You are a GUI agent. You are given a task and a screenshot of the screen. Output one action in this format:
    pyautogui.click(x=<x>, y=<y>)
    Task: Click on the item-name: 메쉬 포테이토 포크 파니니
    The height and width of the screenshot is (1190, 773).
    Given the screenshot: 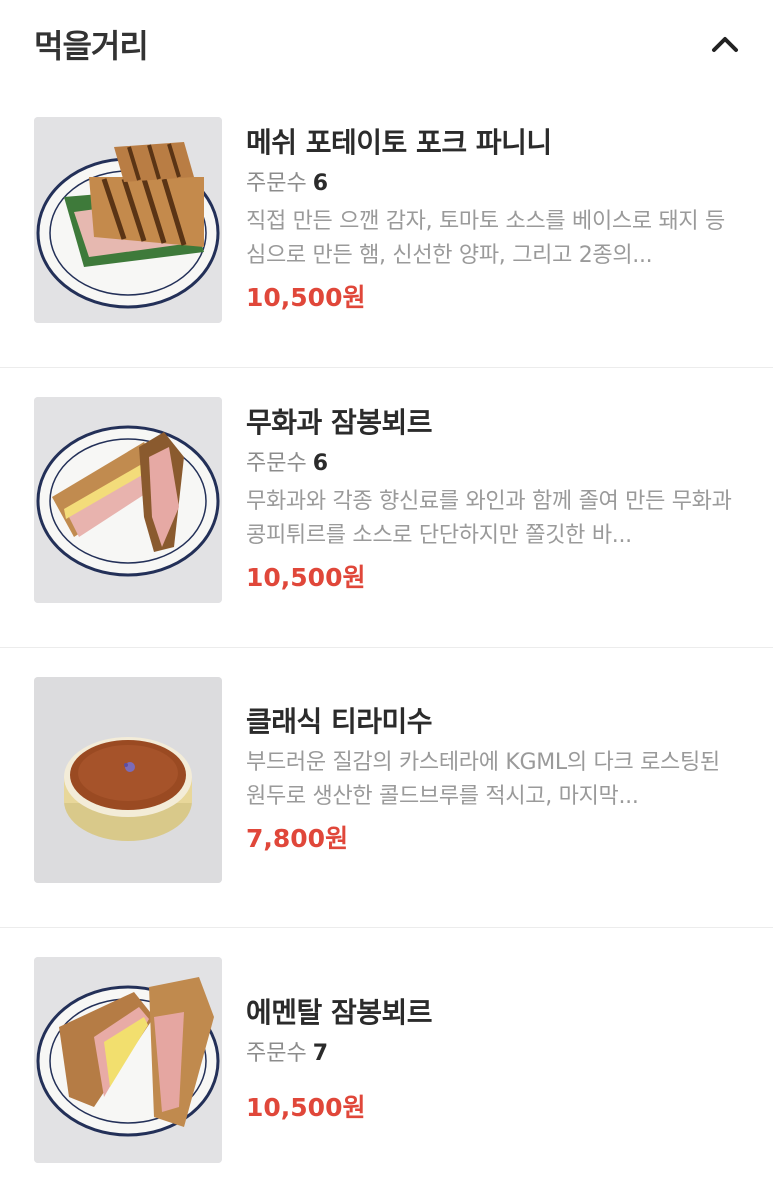 What is the action you would take?
    pyautogui.click(x=399, y=142)
    